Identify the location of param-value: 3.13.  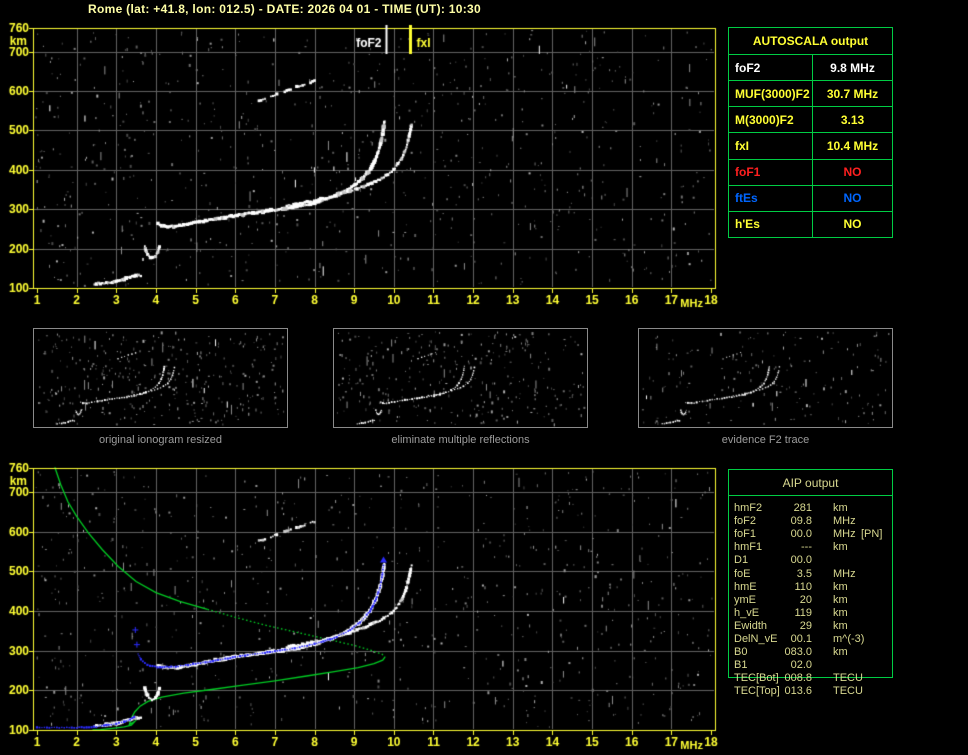
(852, 119).